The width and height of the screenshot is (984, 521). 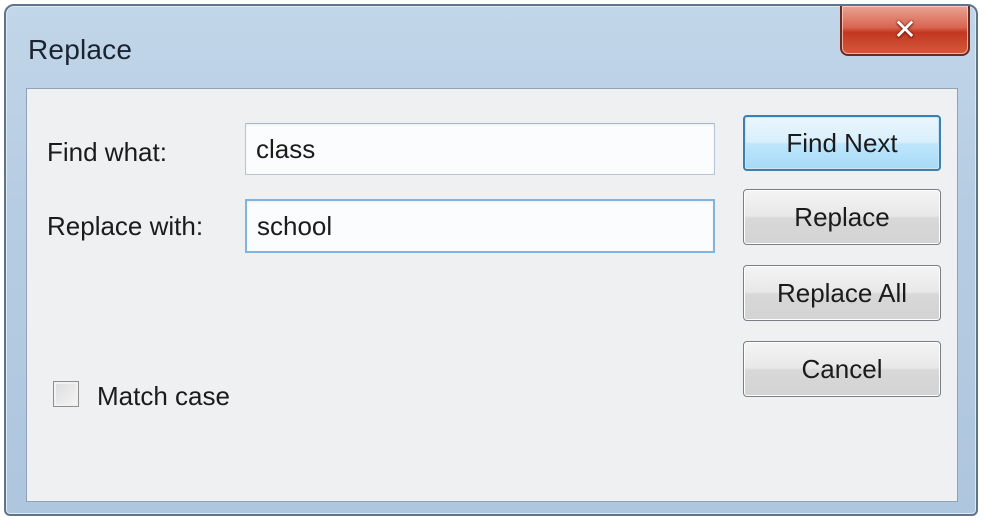 What do you see at coordinates (842, 293) in the screenshot?
I see `replace-all-button: Replace All` at bounding box center [842, 293].